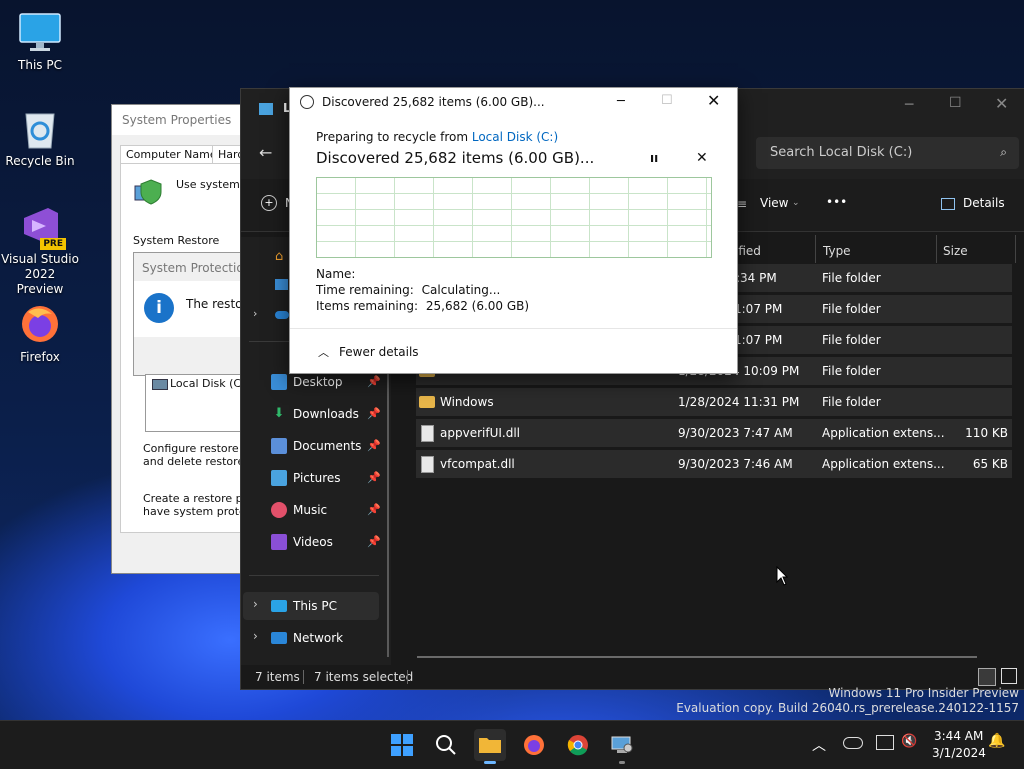  What do you see at coordinates (578, 745) in the screenshot?
I see `chrome-taskbar-button` at bounding box center [578, 745].